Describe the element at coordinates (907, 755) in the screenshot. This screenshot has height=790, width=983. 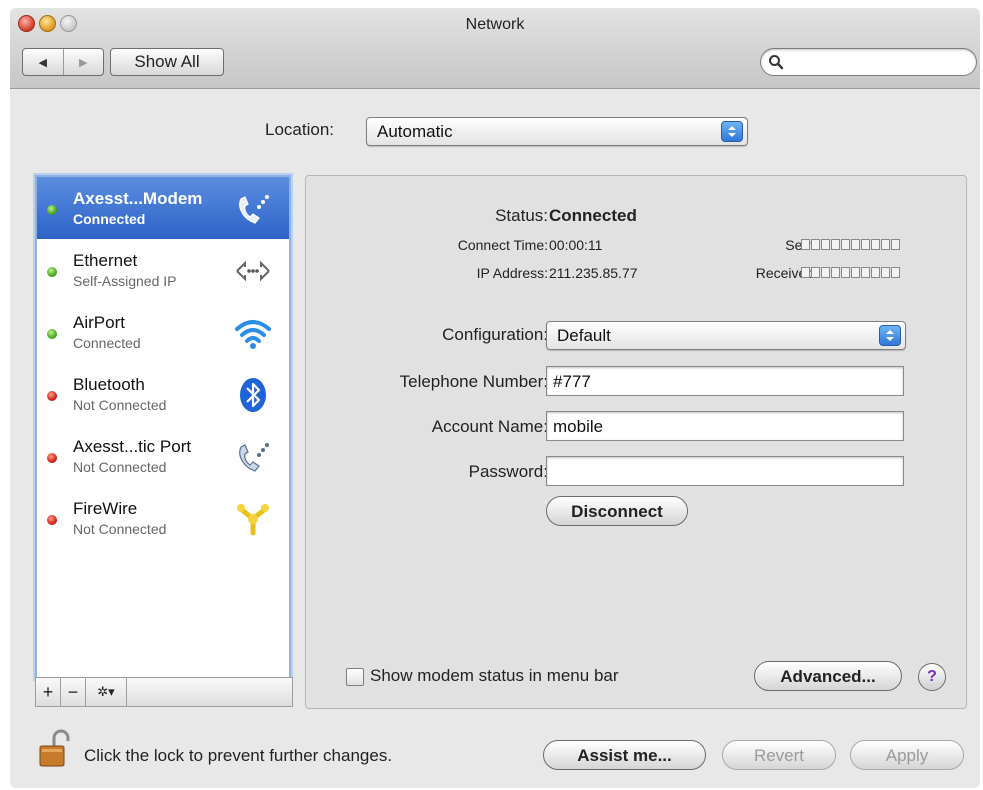
I see `apply-button: Apply` at that location.